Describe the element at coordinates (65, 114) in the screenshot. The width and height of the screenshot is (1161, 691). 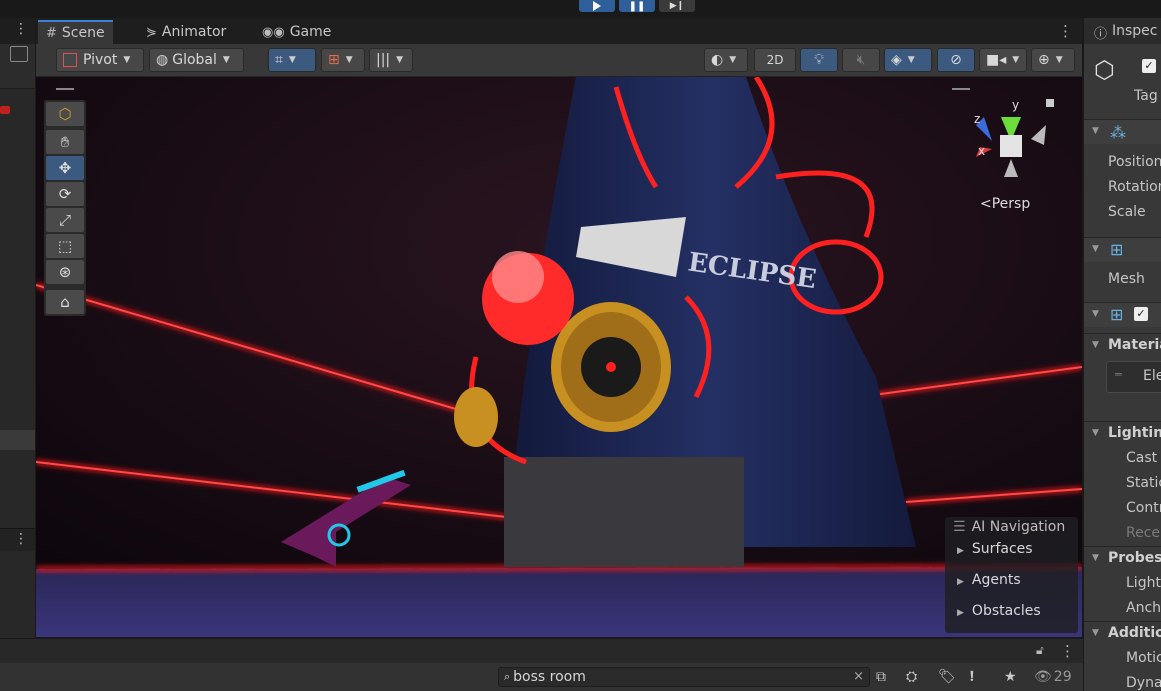
I see `view-tool-button: ⬡` at that location.